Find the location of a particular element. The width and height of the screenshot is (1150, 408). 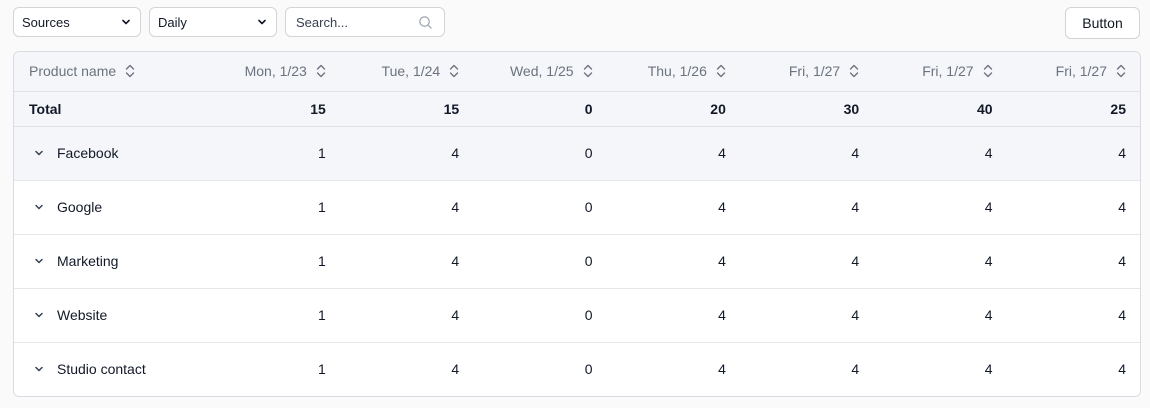

row-name-cell: Studio contact is located at coordinates (110, 369).